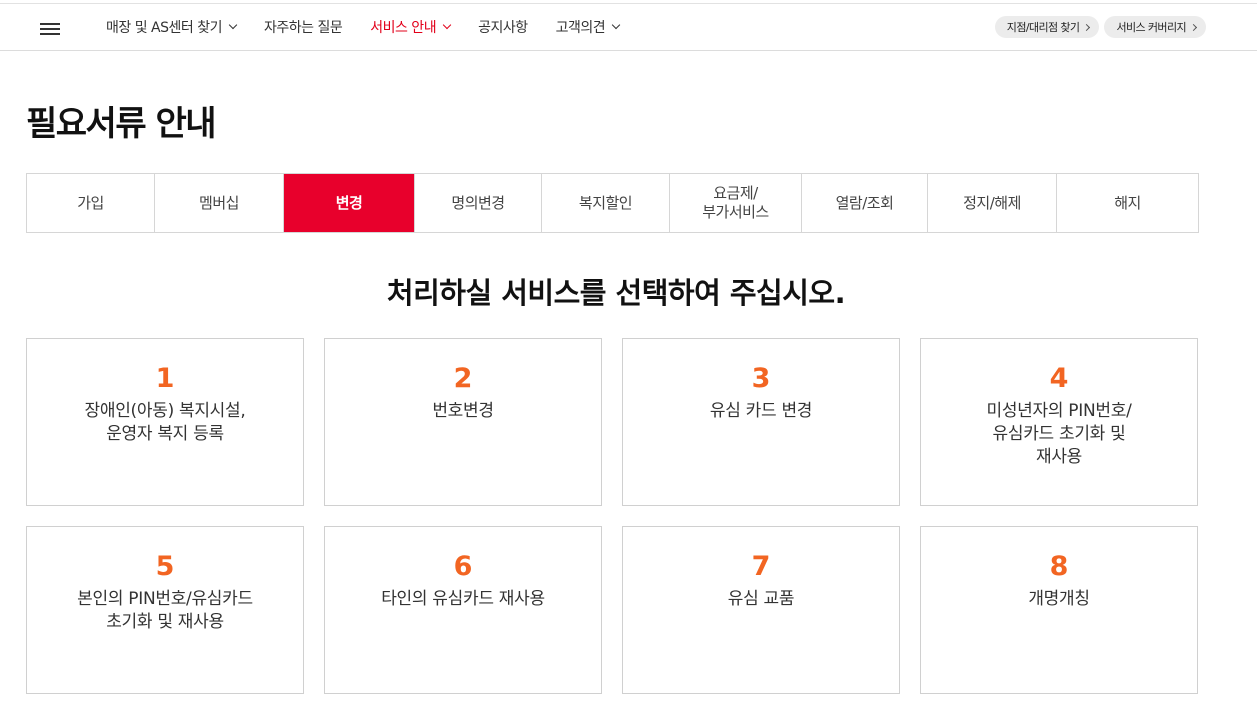 This screenshot has width=1257, height=704. Describe the element at coordinates (165, 566) in the screenshot. I see `card-number: 5` at that location.